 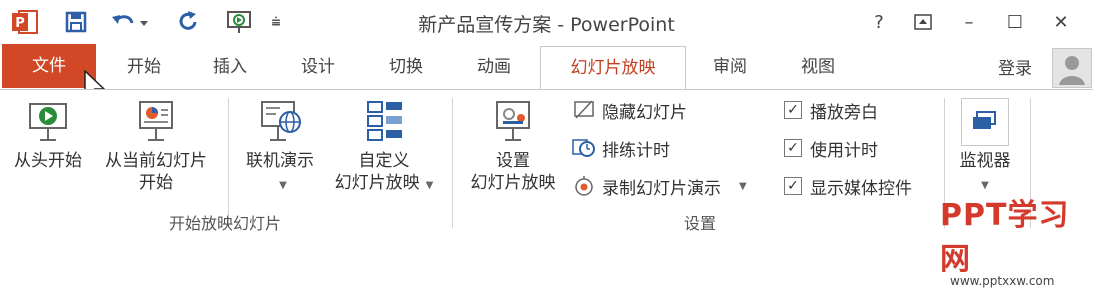 What do you see at coordinates (377, 183) in the screenshot?
I see `custom-slide-show-label-2: 幻灯片放映` at bounding box center [377, 183].